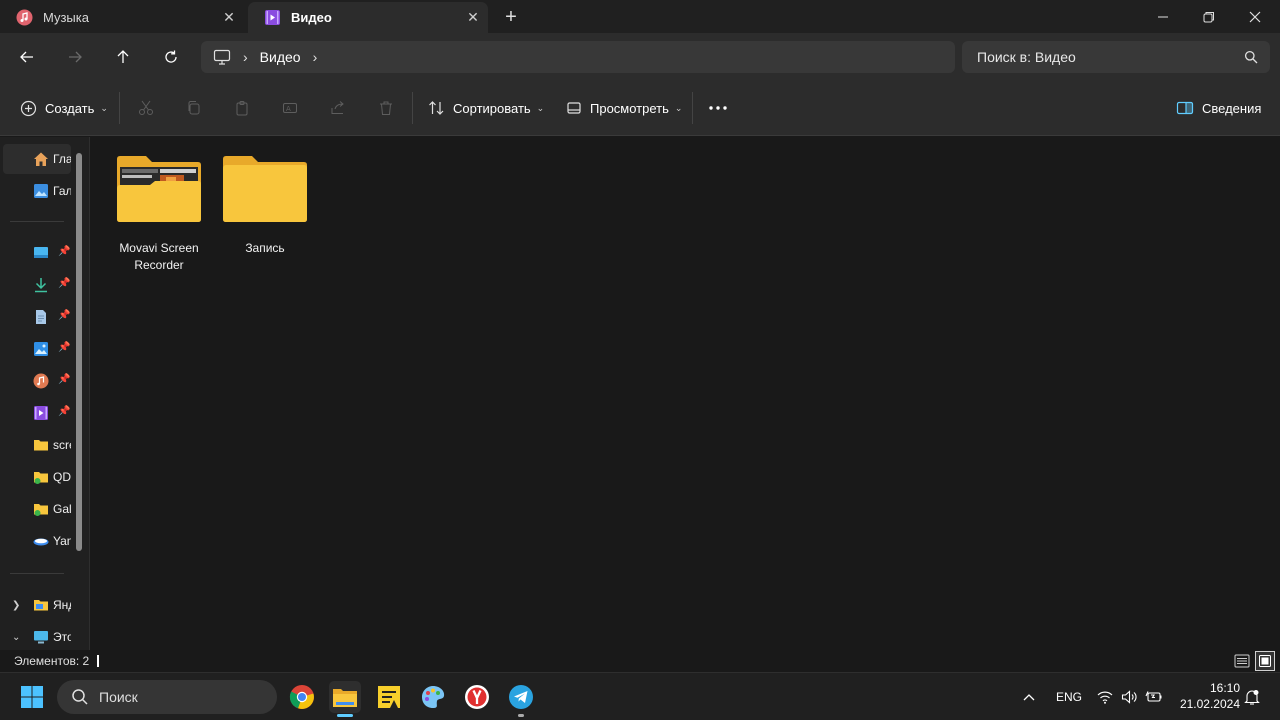  Describe the element at coordinates (345, 699) in the screenshot. I see `taskbar-app-explorer` at that location.